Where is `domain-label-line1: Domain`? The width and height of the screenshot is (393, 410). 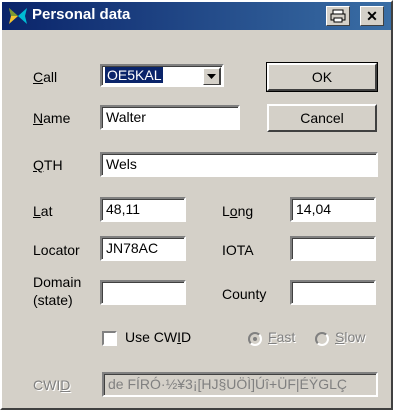
domain-label-line1: Domain is located at coordinates (57, 282).